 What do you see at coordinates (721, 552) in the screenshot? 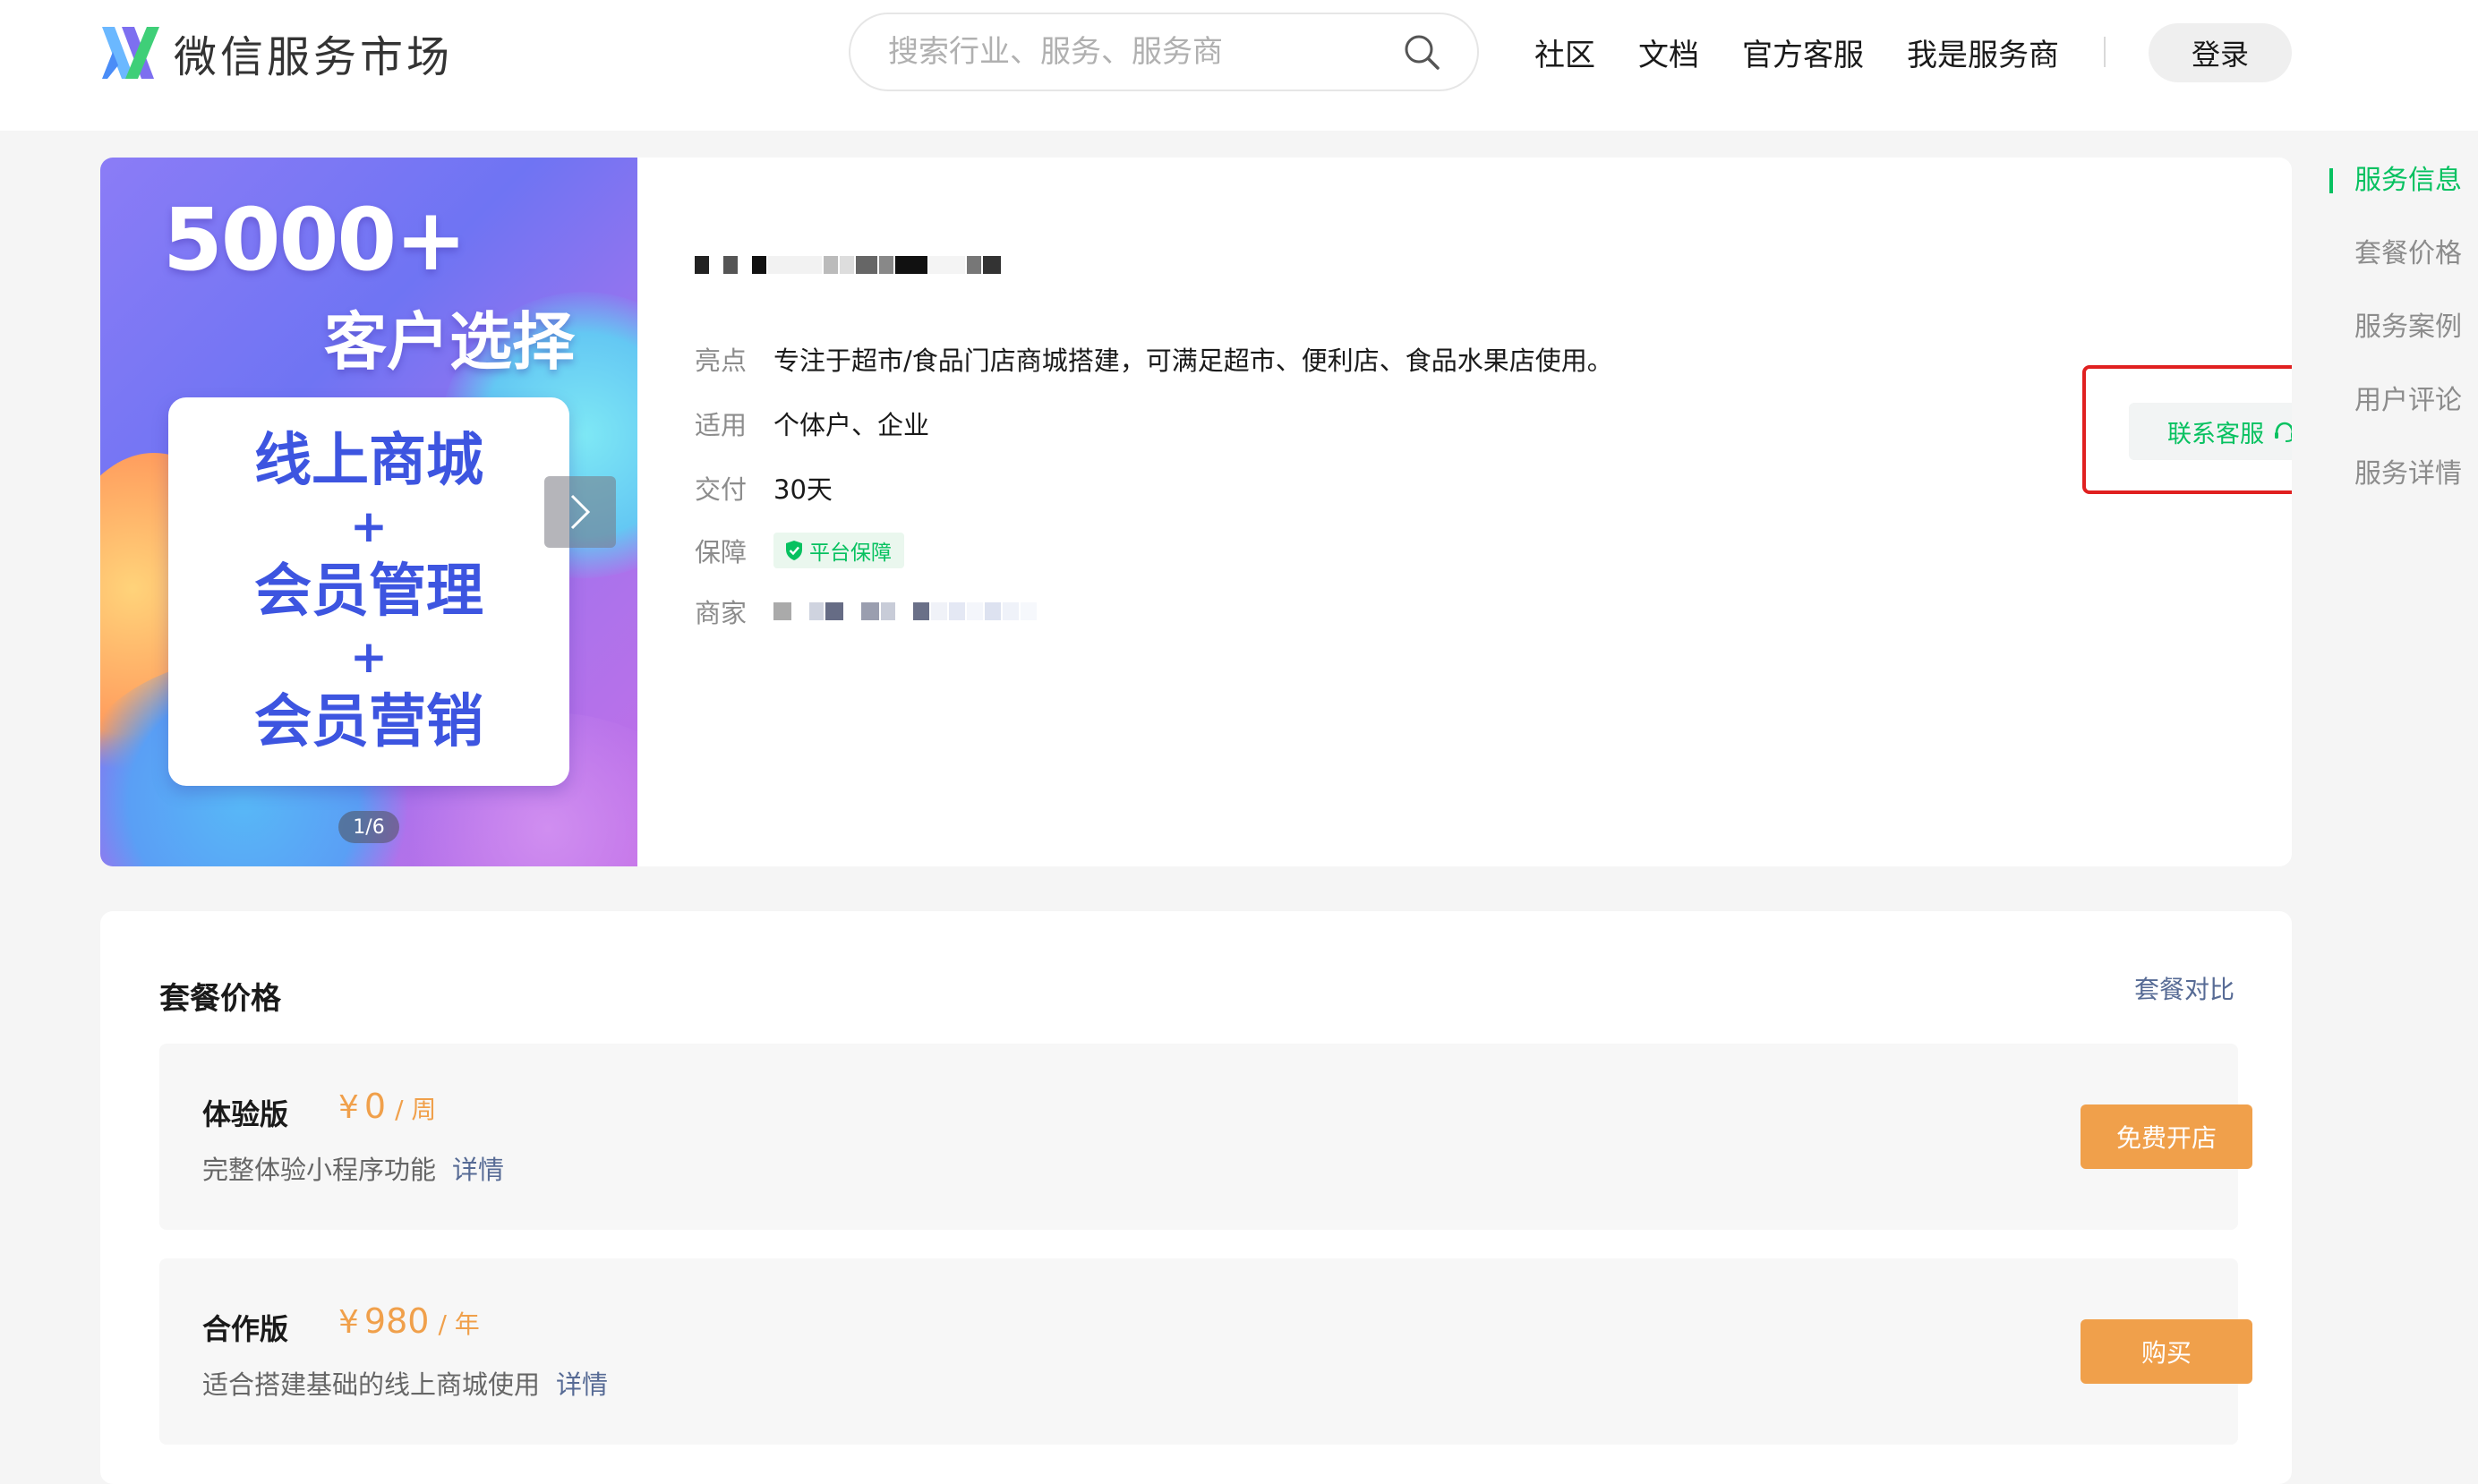
I see `info-label: 保障` at bounding box center [721, 552].